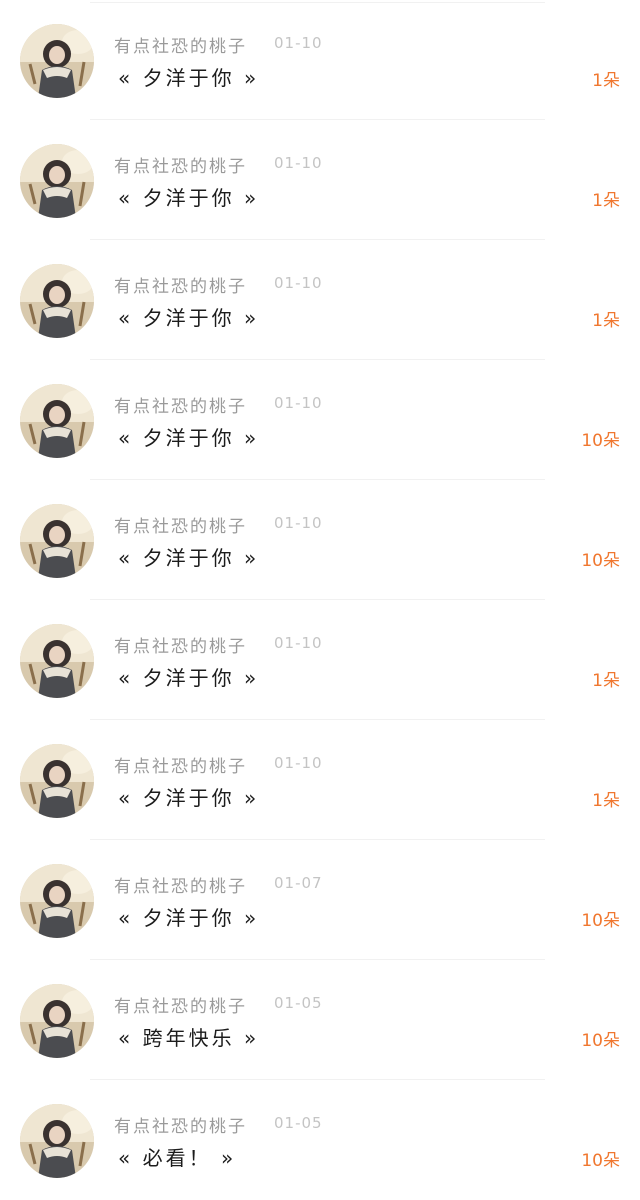 The image size is (640, 1200). Describe the element at coordinates (320, 1020) in the screenshot. I see `list-item: 有点社恐的桃子 01-05 « 跨年快乐 » 10朵` at that location.